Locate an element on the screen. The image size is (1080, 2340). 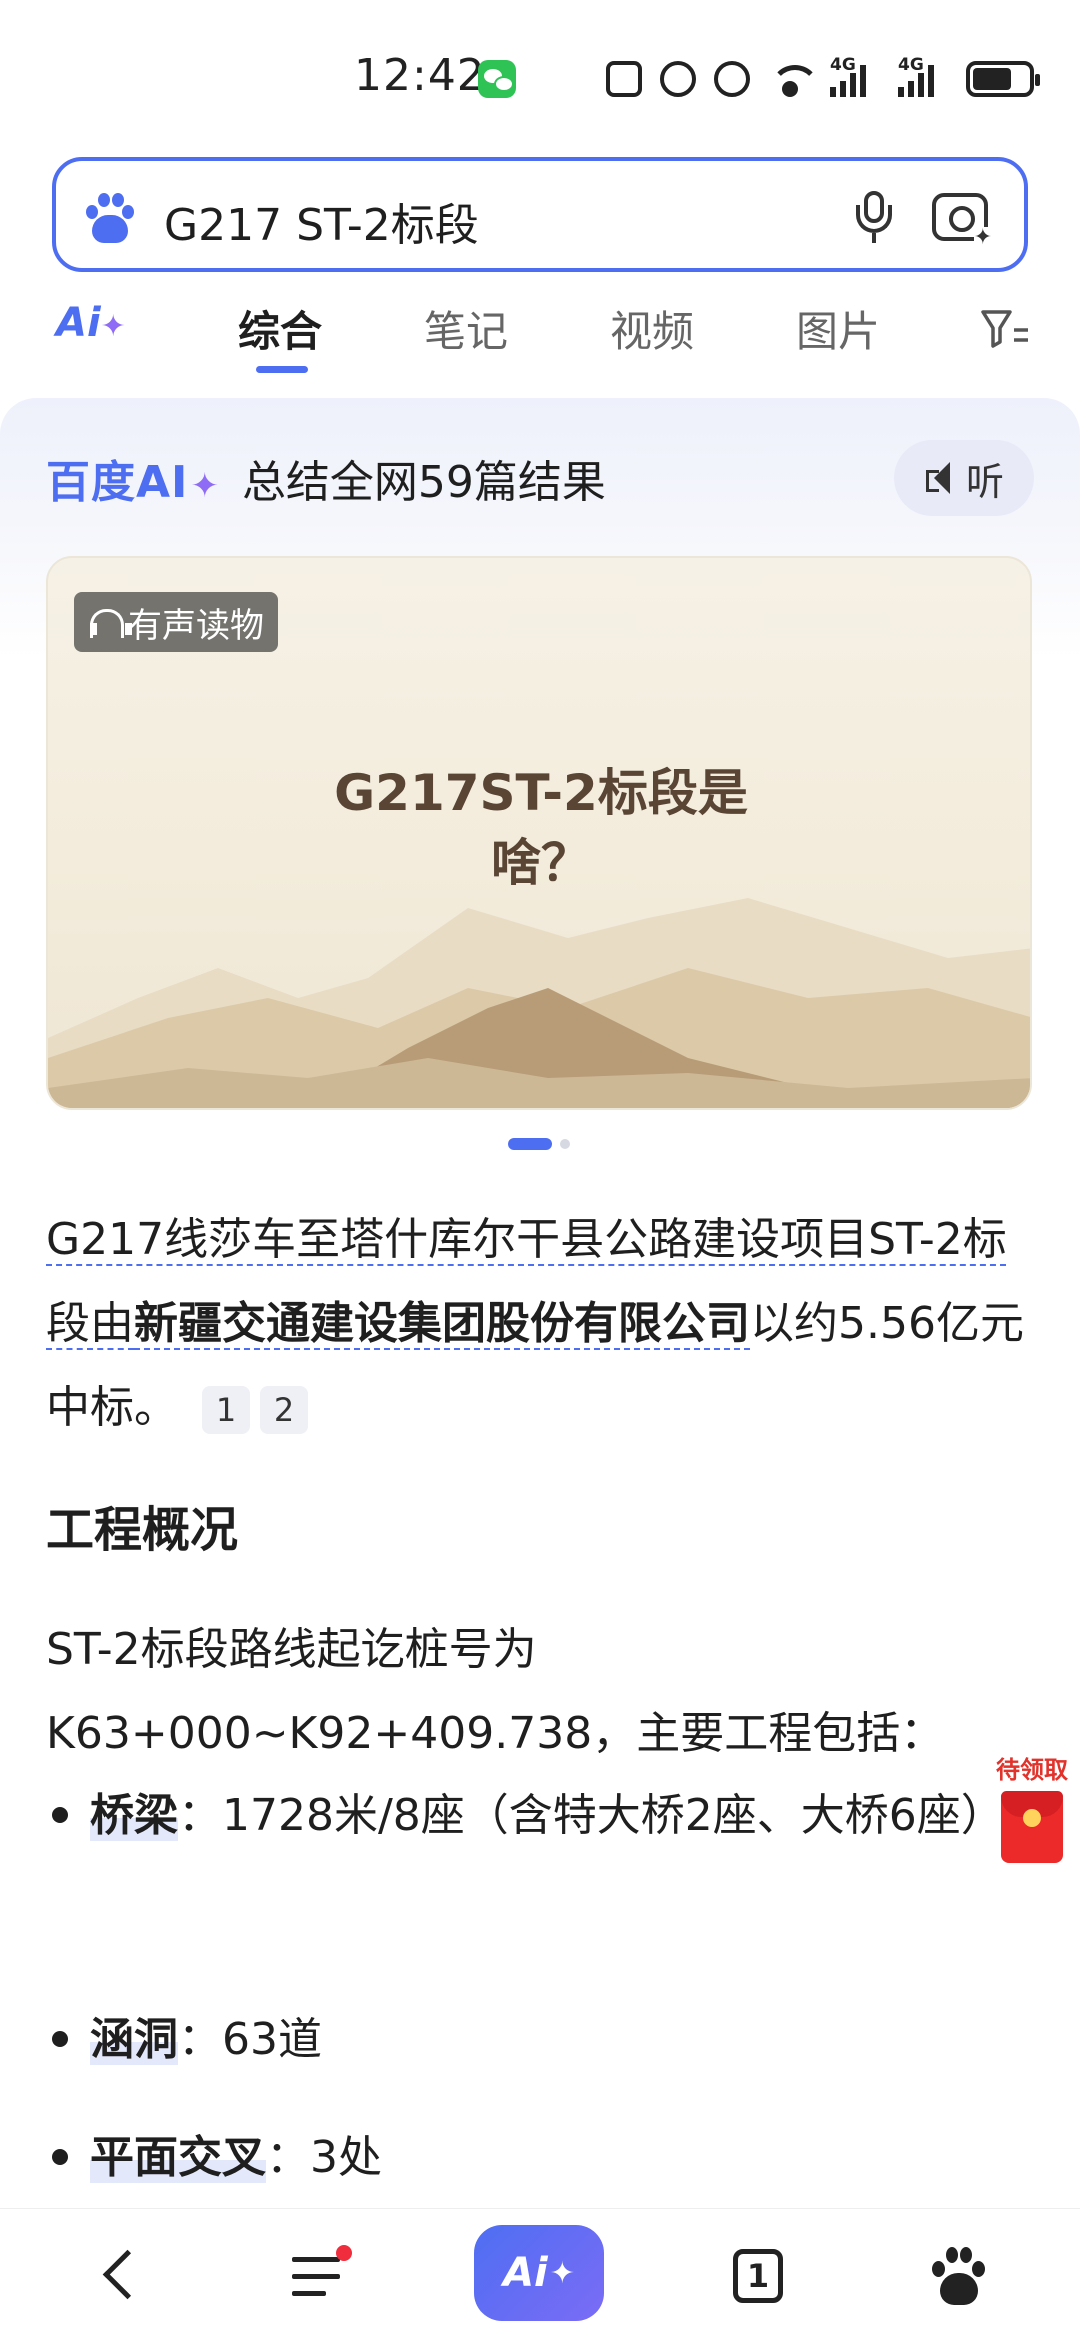
voice-search-icon is located at coordinates (874, 218).